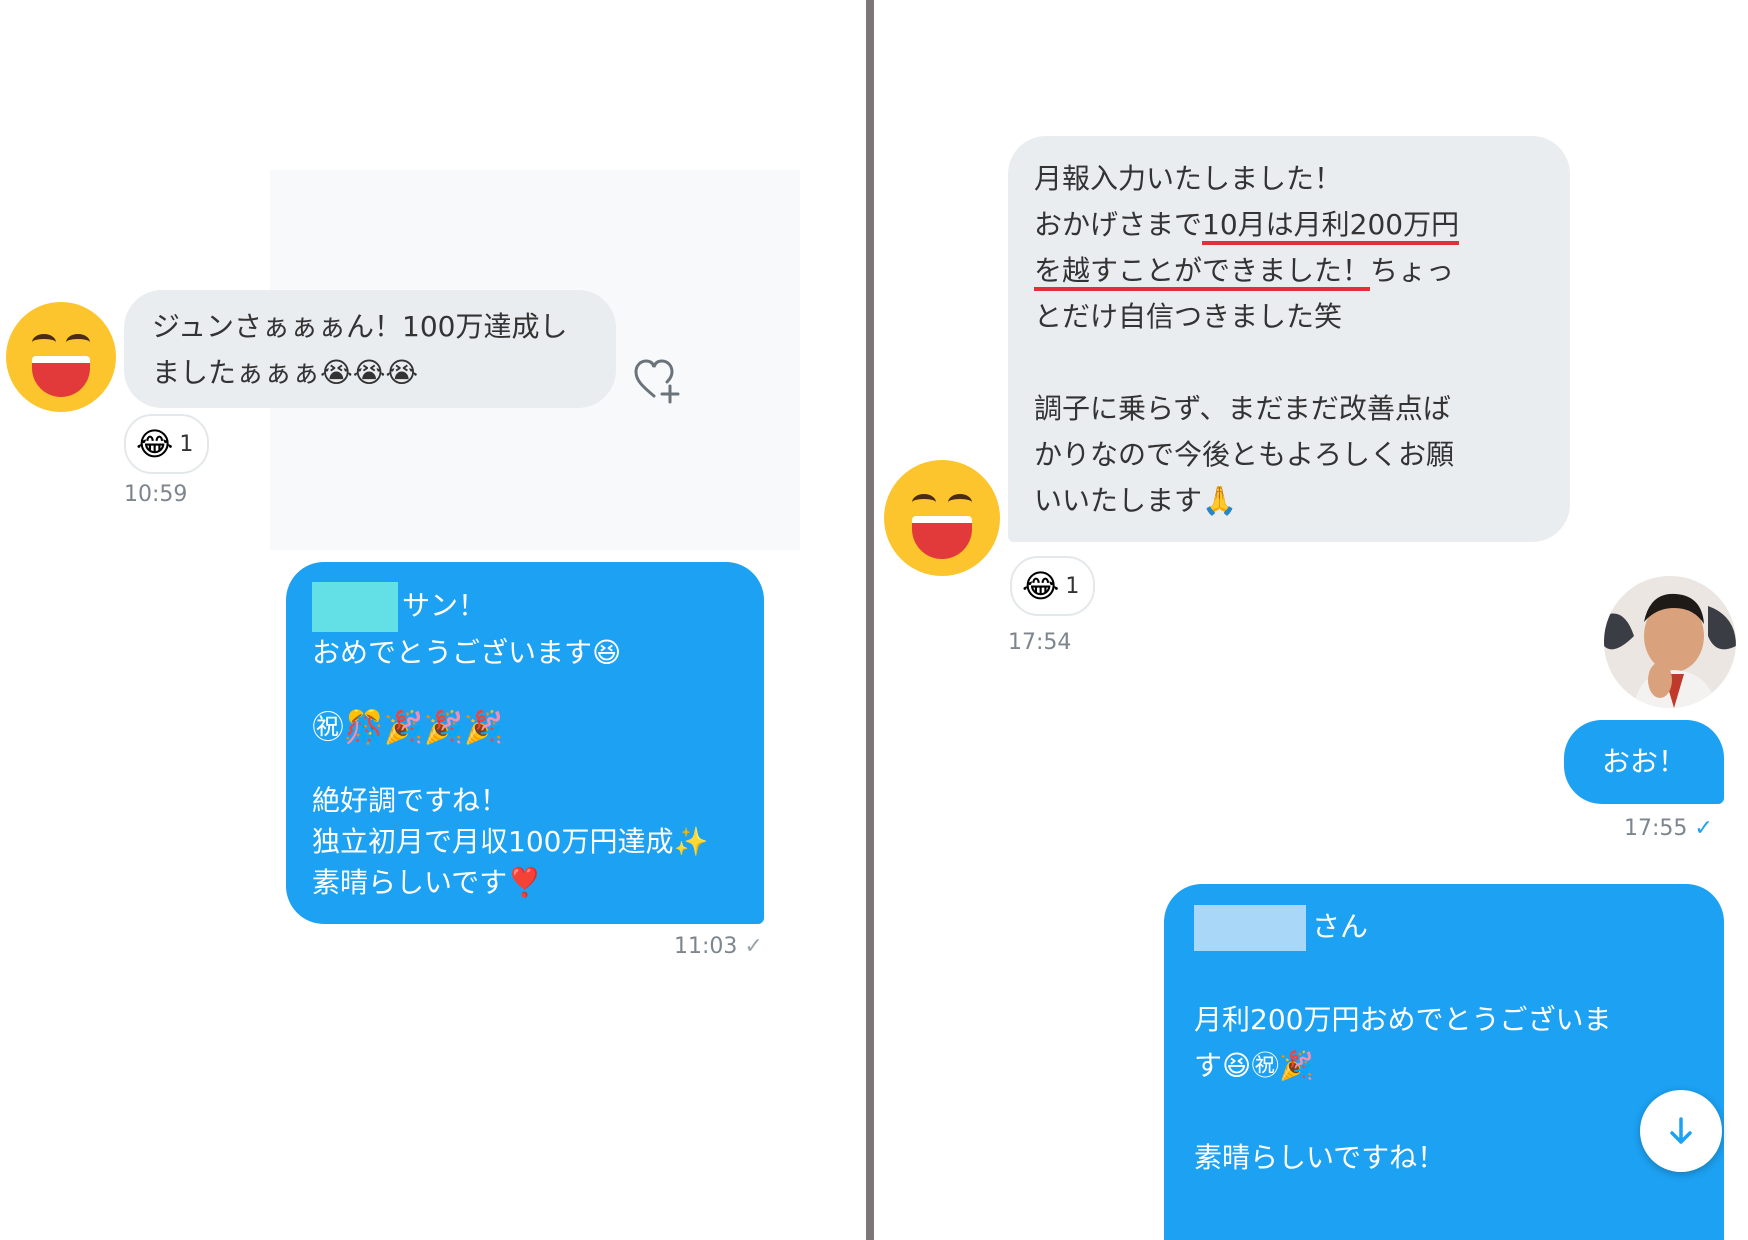  What do you see at coordinates (1656, 828) in the screenshot?
I see `message-timestamp: 17:55` at bounding box center [1656, 828].